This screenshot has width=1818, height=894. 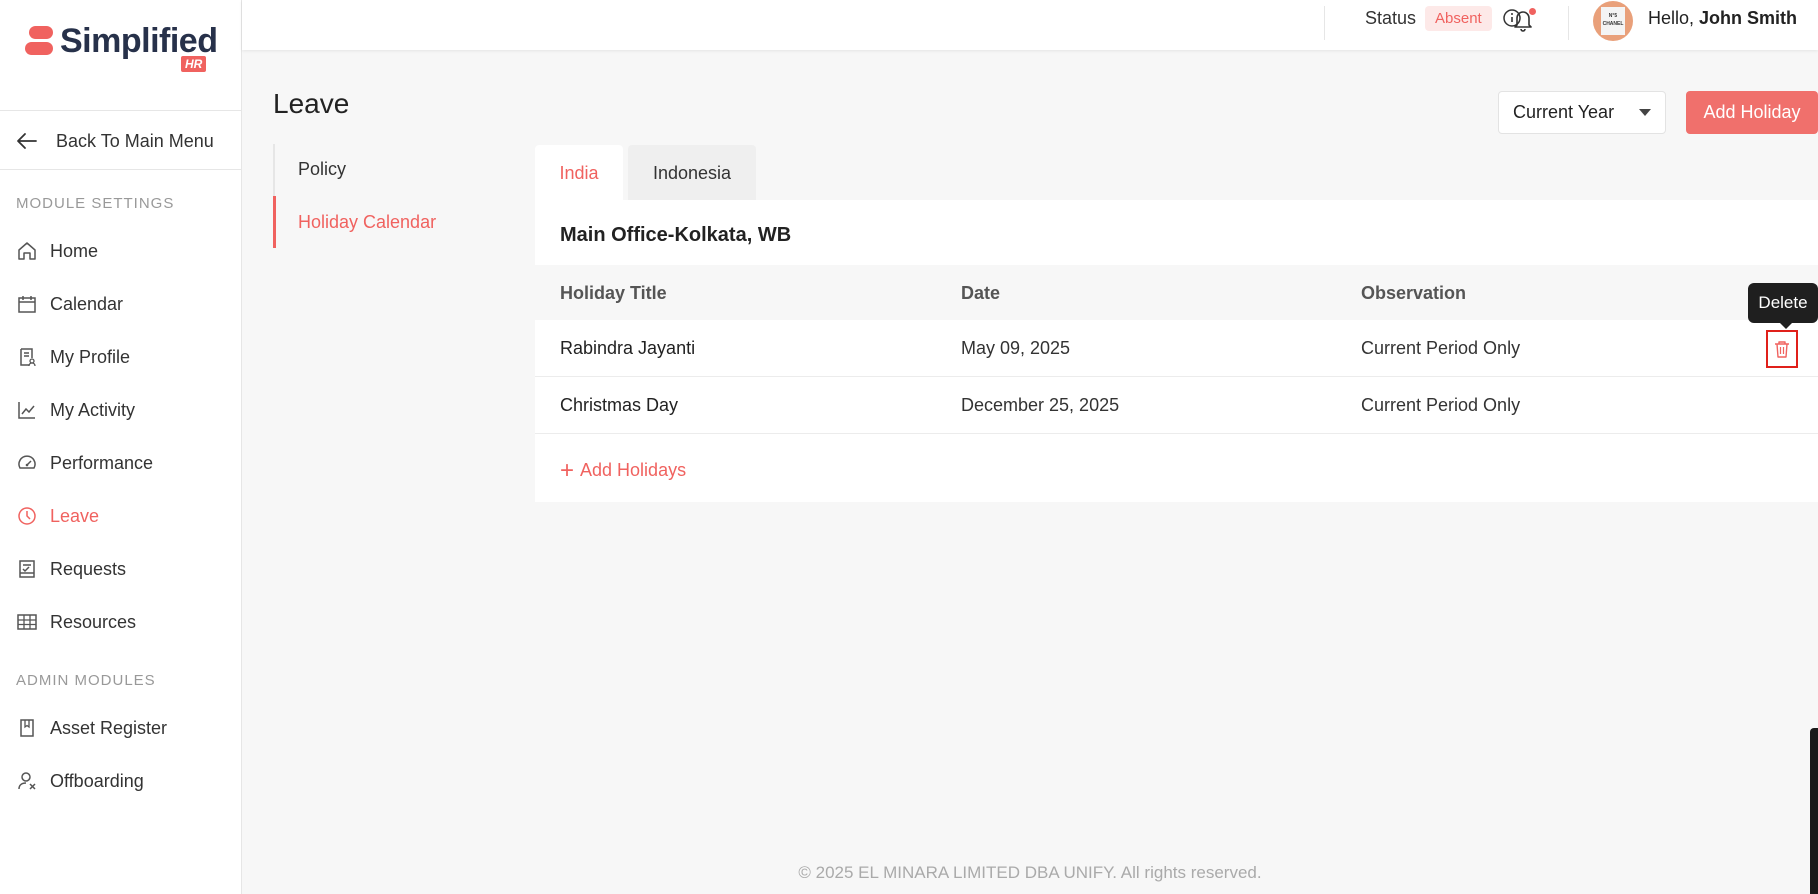 I want to click on requests-icon, so click(x=27, y=569).